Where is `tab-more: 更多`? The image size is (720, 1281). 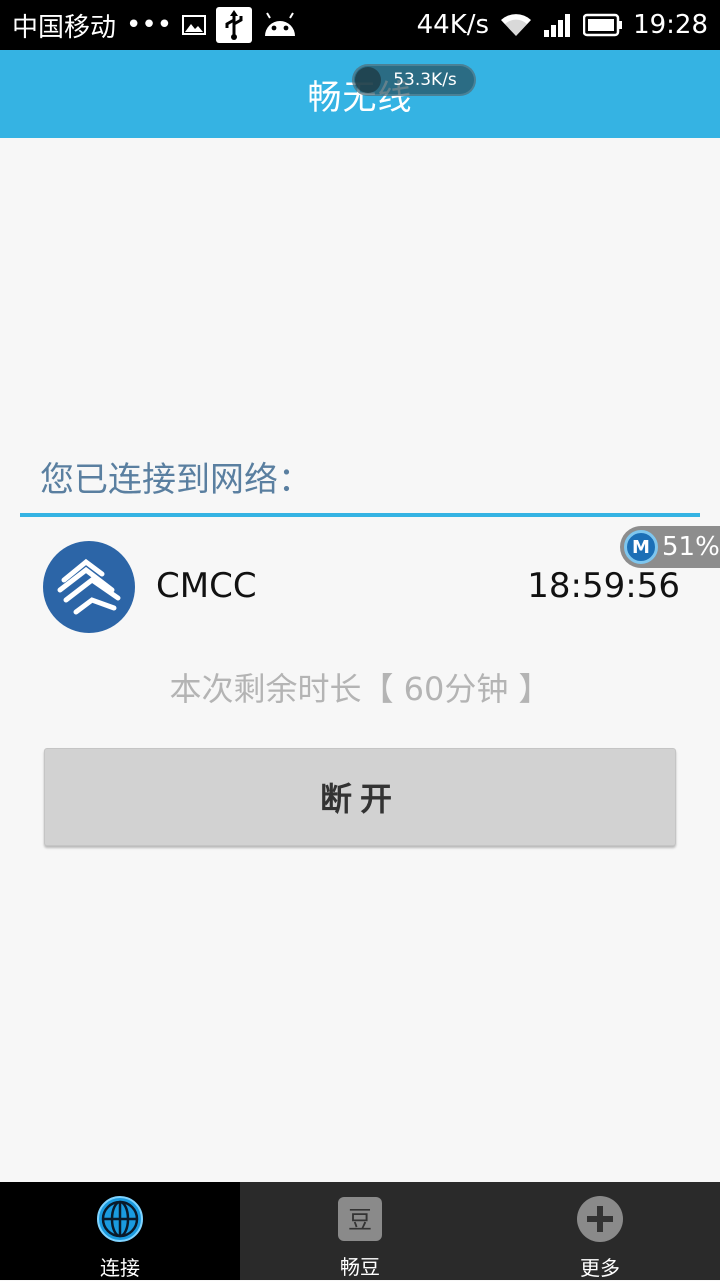 tab-more: 更多 is located at coordinates (600, 1231).